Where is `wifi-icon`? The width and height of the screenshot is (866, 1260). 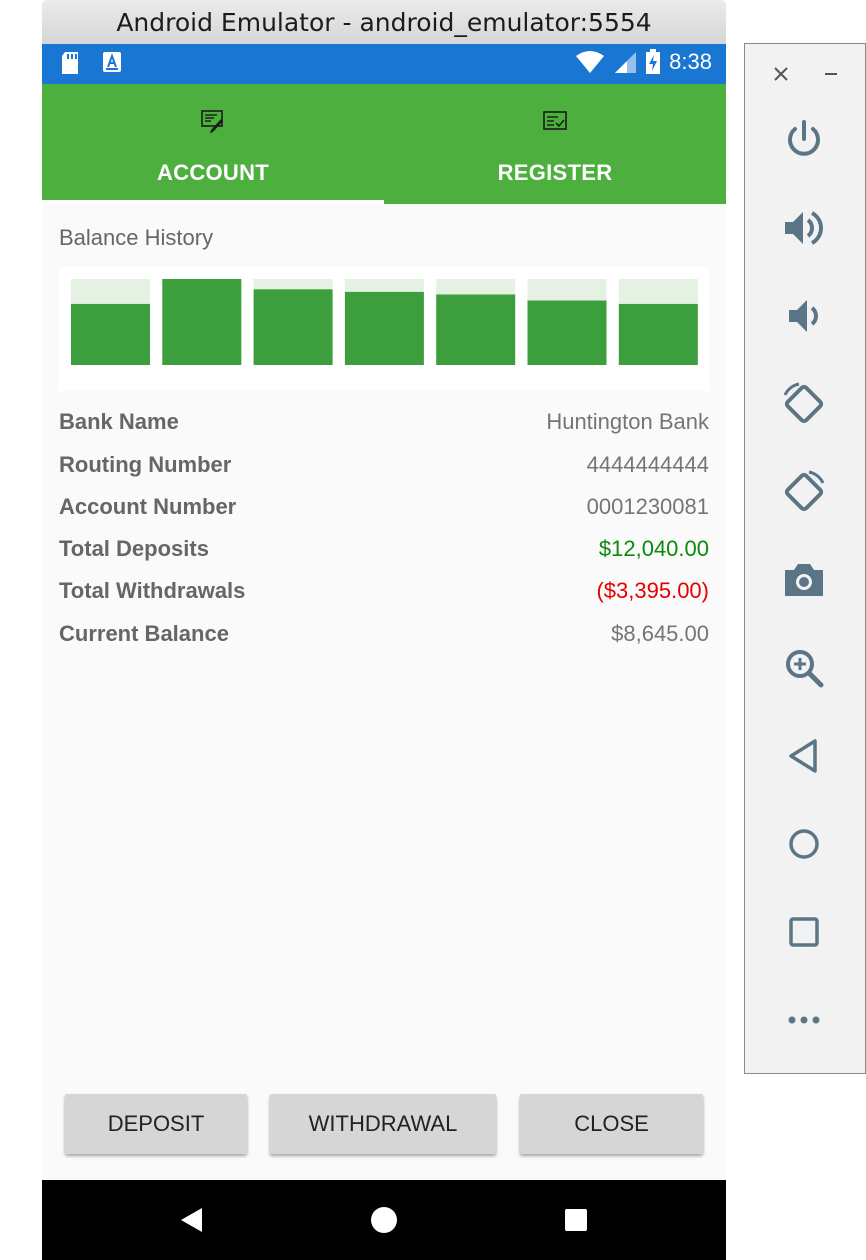 wifi-icon is located at coordinates (590, 62).